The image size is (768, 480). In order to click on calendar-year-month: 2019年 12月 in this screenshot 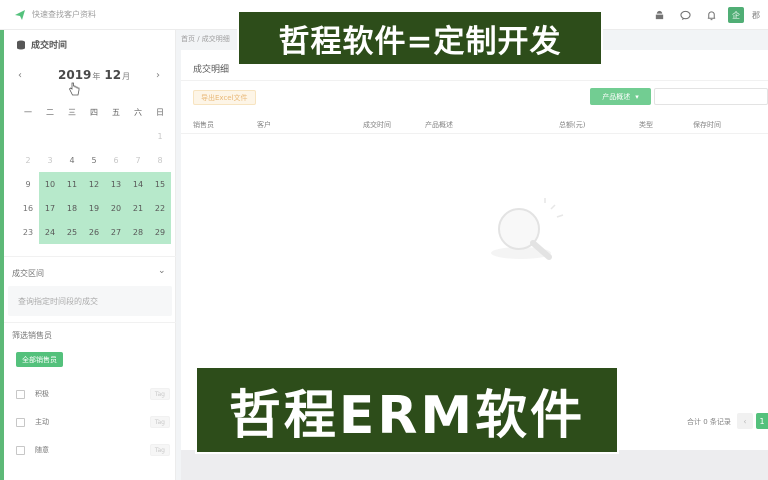, I will do `click(96, 75)`.